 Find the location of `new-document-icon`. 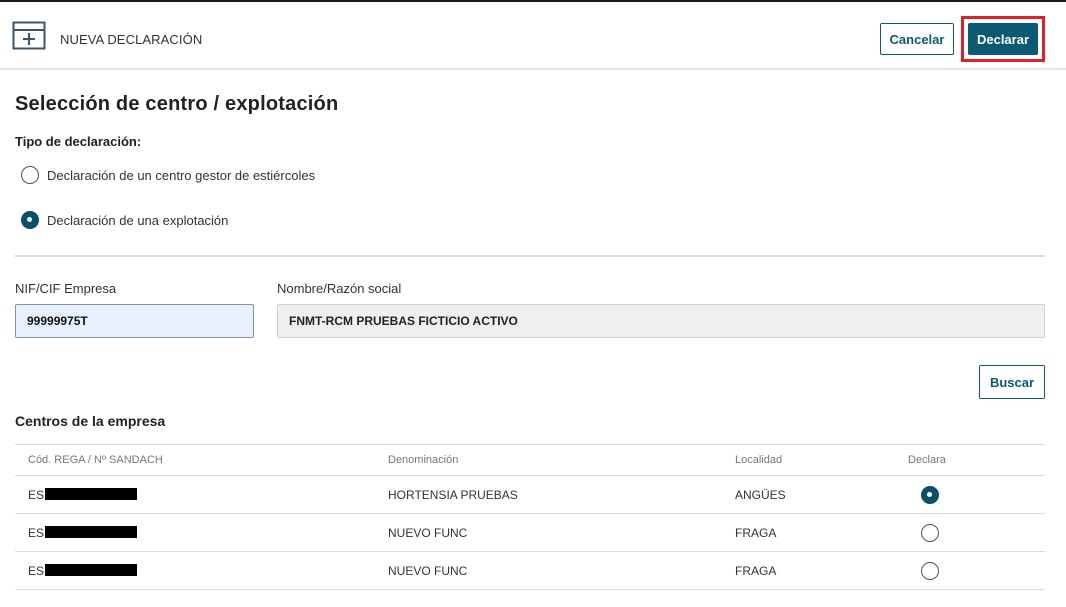

new-document-icon is located at coordinates (29, 37).